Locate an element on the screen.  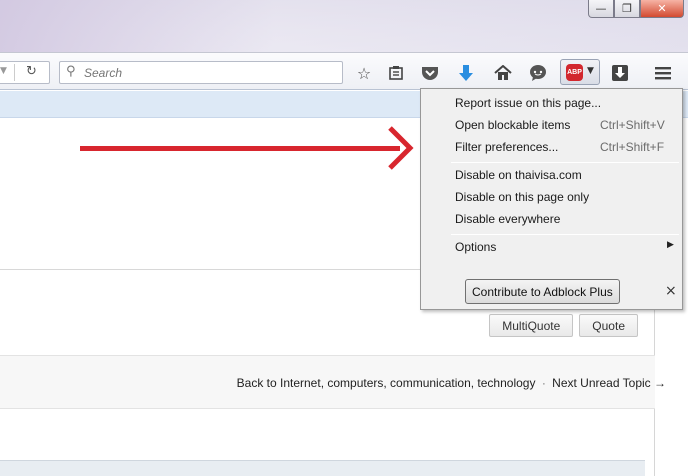
hamburger-menu-icon is located at coordinates (663, 73).